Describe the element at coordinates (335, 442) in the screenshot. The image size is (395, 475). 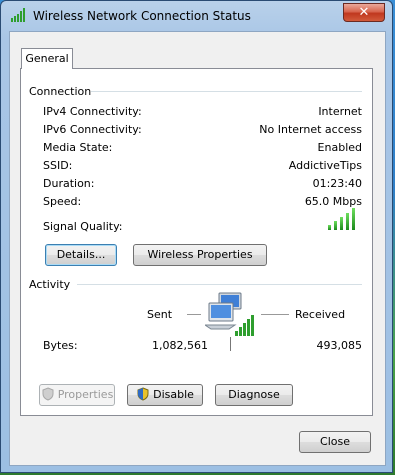
I see `close-button: Close` at that location.